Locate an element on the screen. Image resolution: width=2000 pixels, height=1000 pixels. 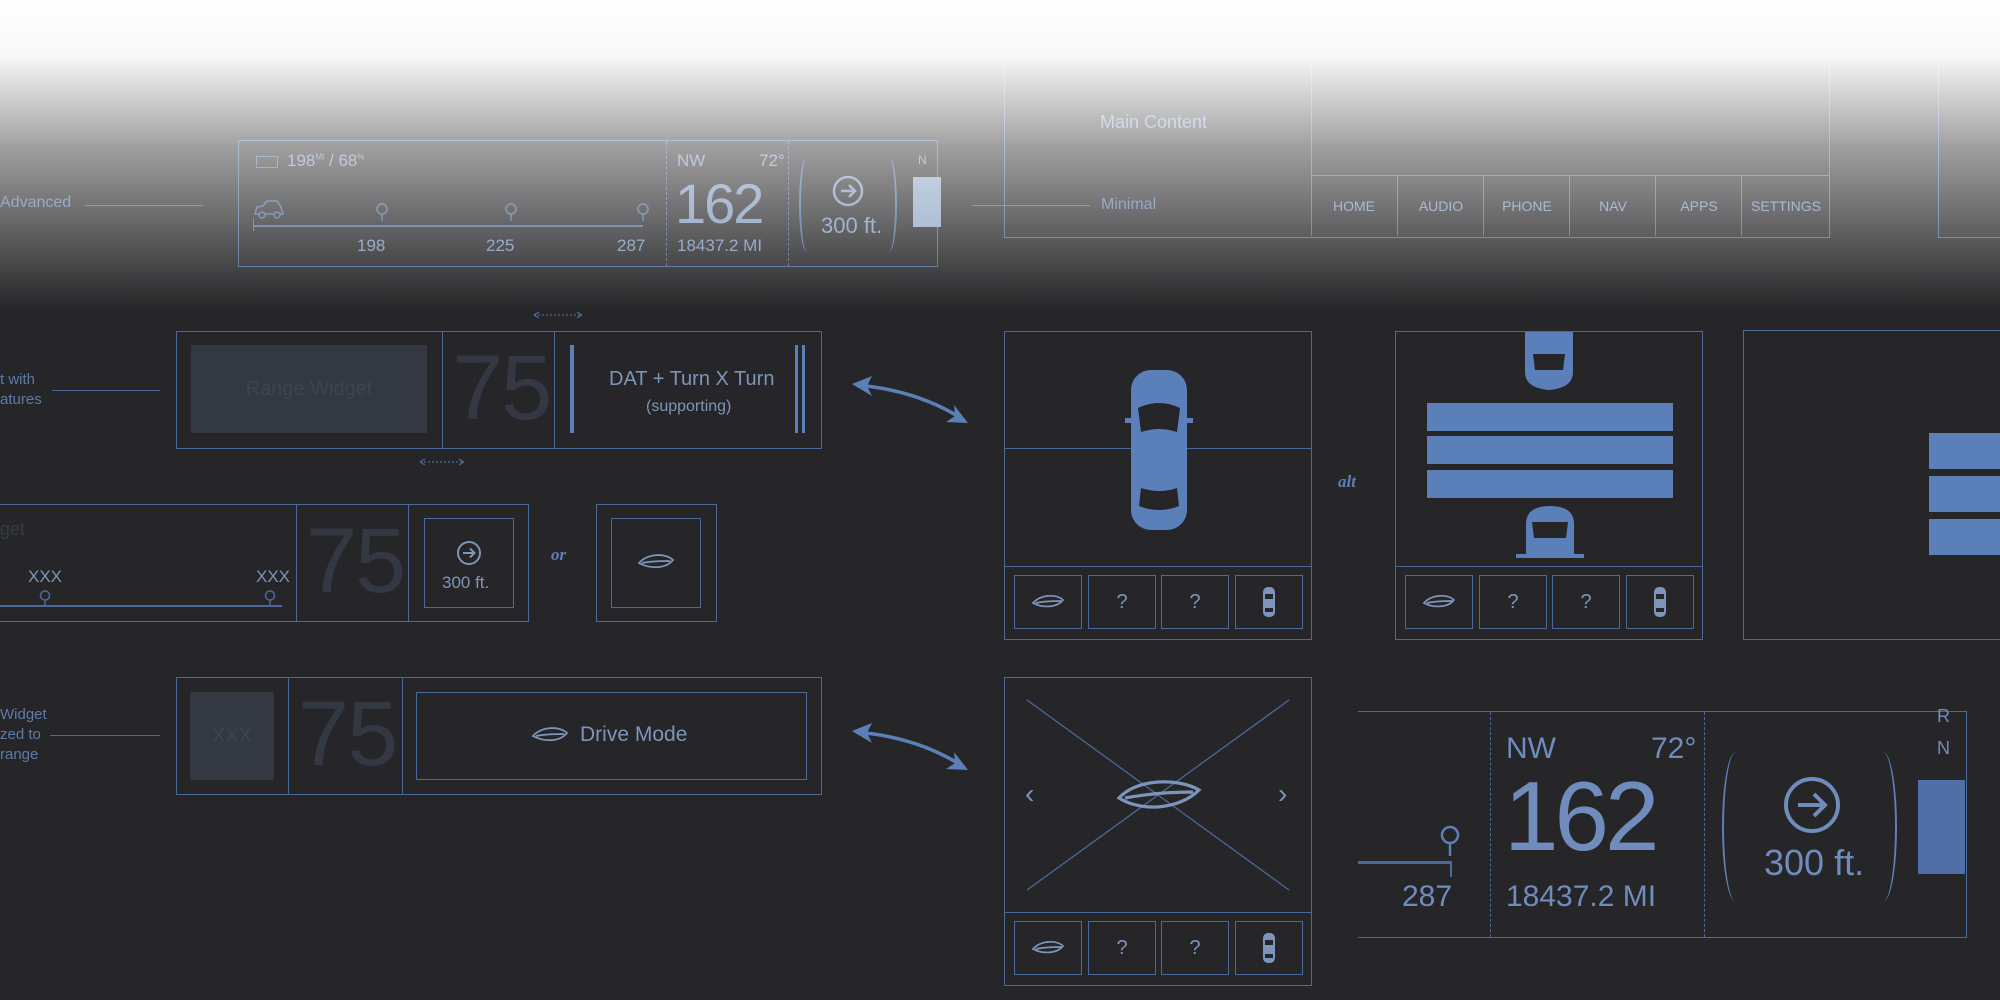
nav-nav: NAV is located at coordinates (1612, 206).